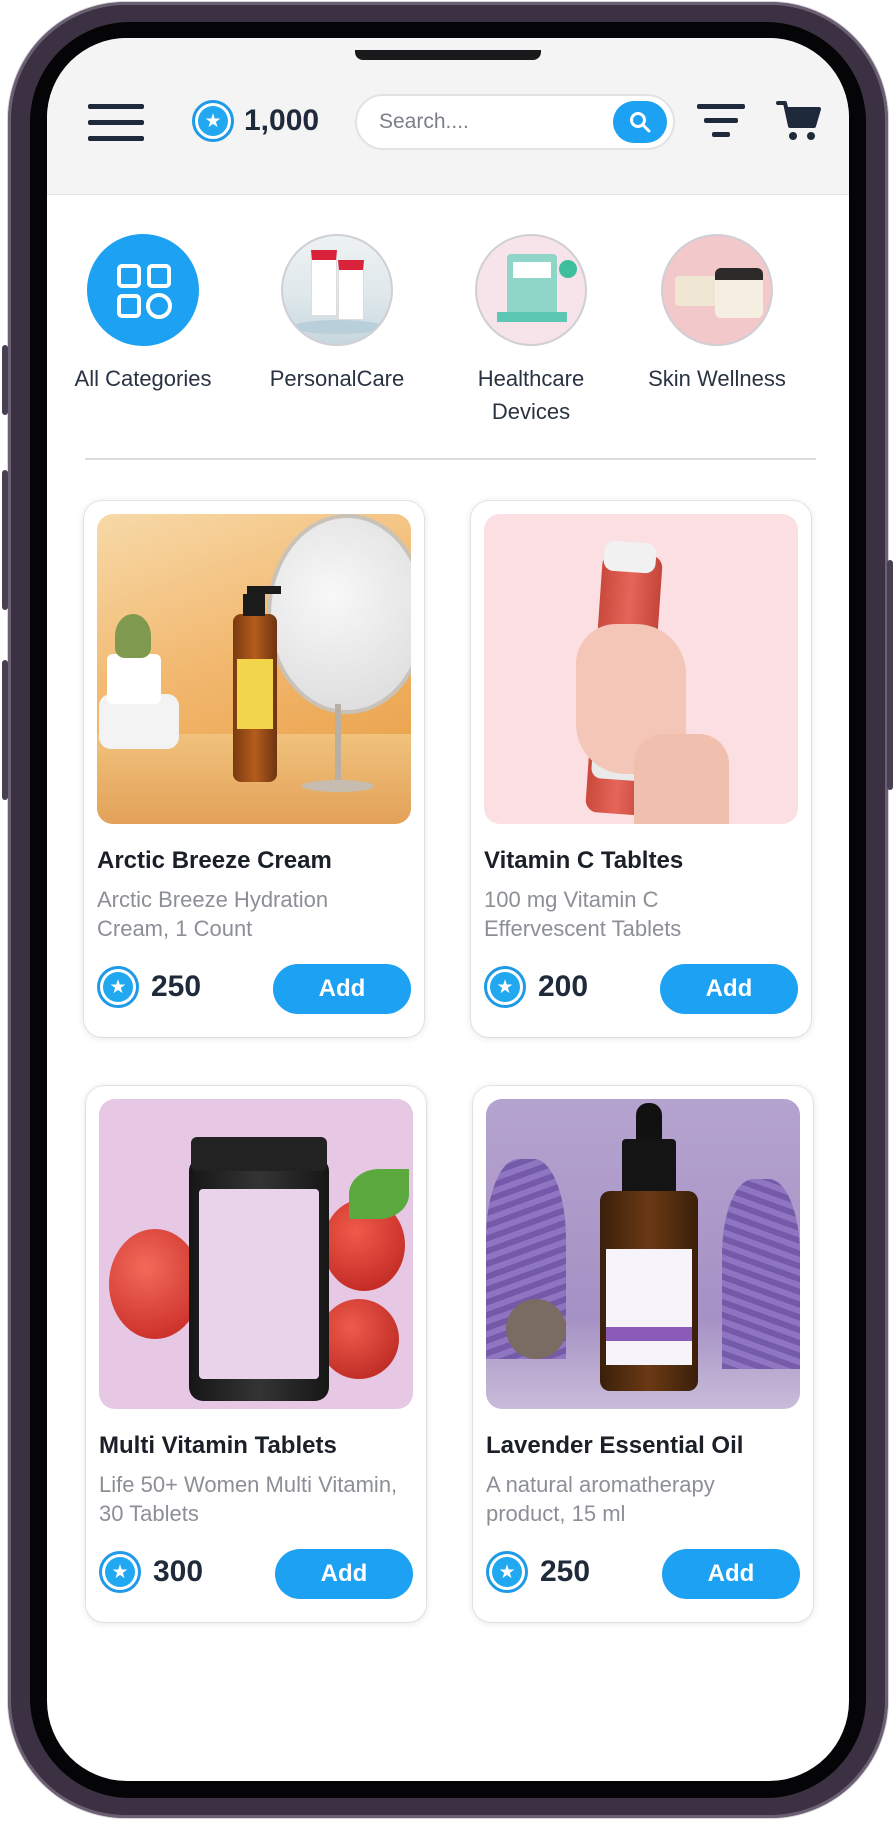 This screenshot has width=895, height=1822. What do you see at coordinates (448, 55) in the screenshot?
I see `speaker-notch` at bounding box center [448, 55].